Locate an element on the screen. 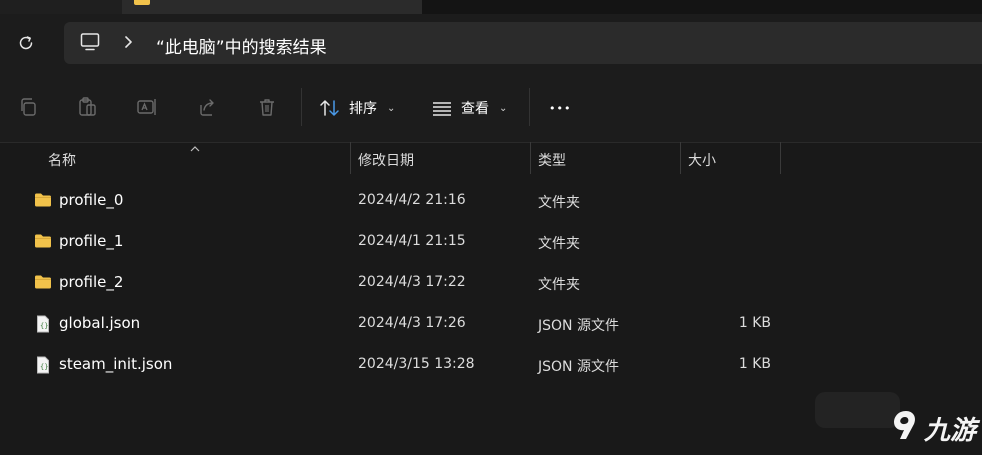 Image resolution: width=982 pixels, height=455 pixels. active-tab is located at coordinates (272, 7).